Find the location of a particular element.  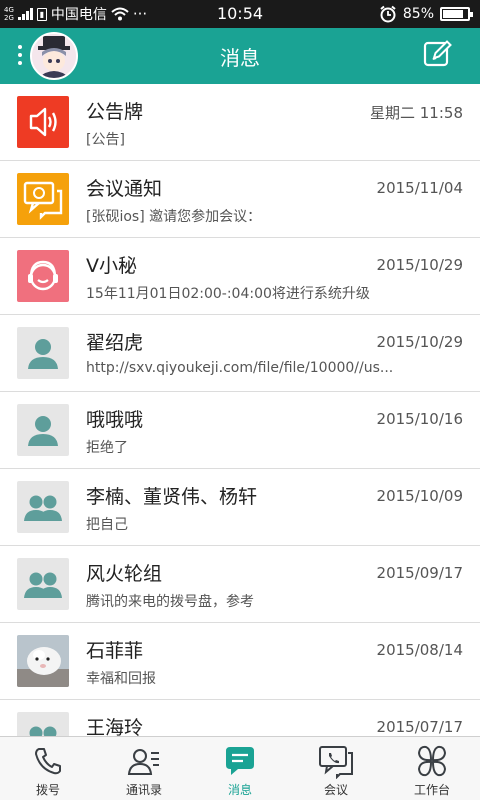

speaker-icon is located at coordinates (43, 122).